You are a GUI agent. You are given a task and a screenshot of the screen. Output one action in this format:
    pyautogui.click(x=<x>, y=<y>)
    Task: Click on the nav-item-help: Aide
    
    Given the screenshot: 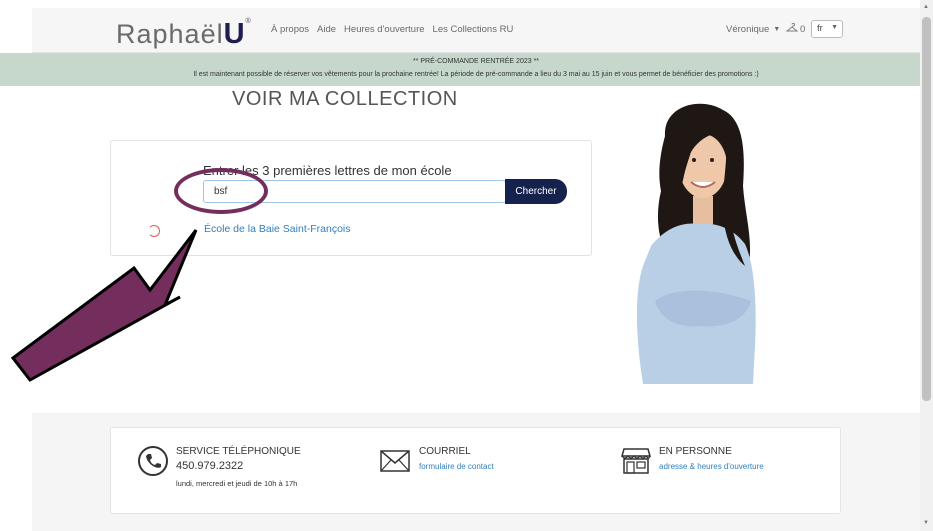 What is the action you would take?
    pyautogui.click(x=326, y=29)
    